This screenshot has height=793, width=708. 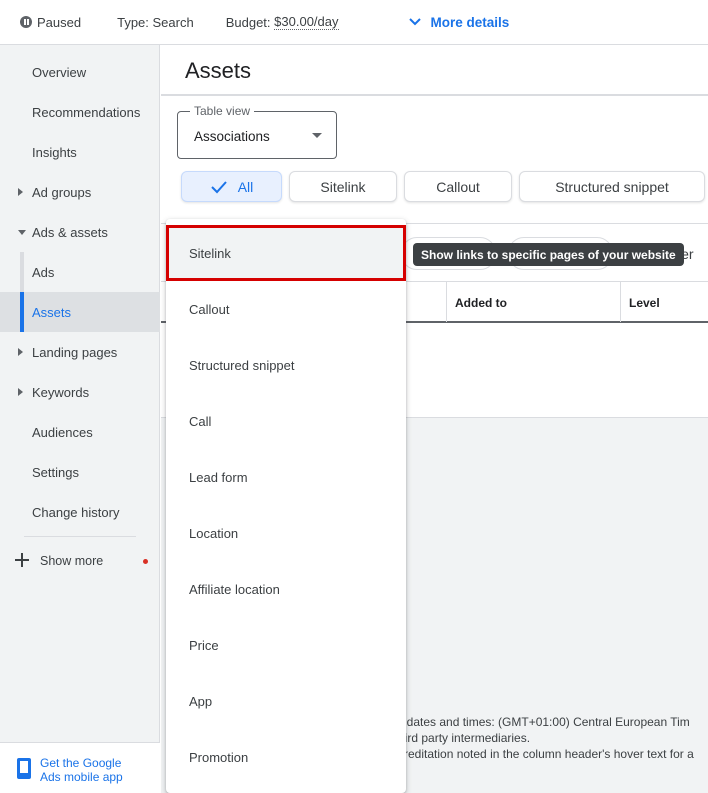 I want to click on column-added-to: Added to, so click(x=481, y=303).